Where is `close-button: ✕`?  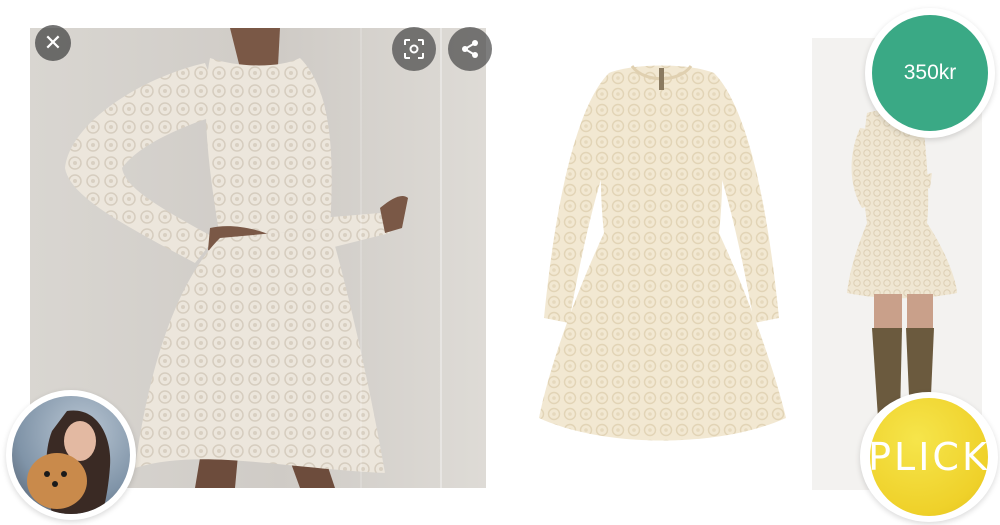
close-button: ✕ is located at coordinates (53, 43).